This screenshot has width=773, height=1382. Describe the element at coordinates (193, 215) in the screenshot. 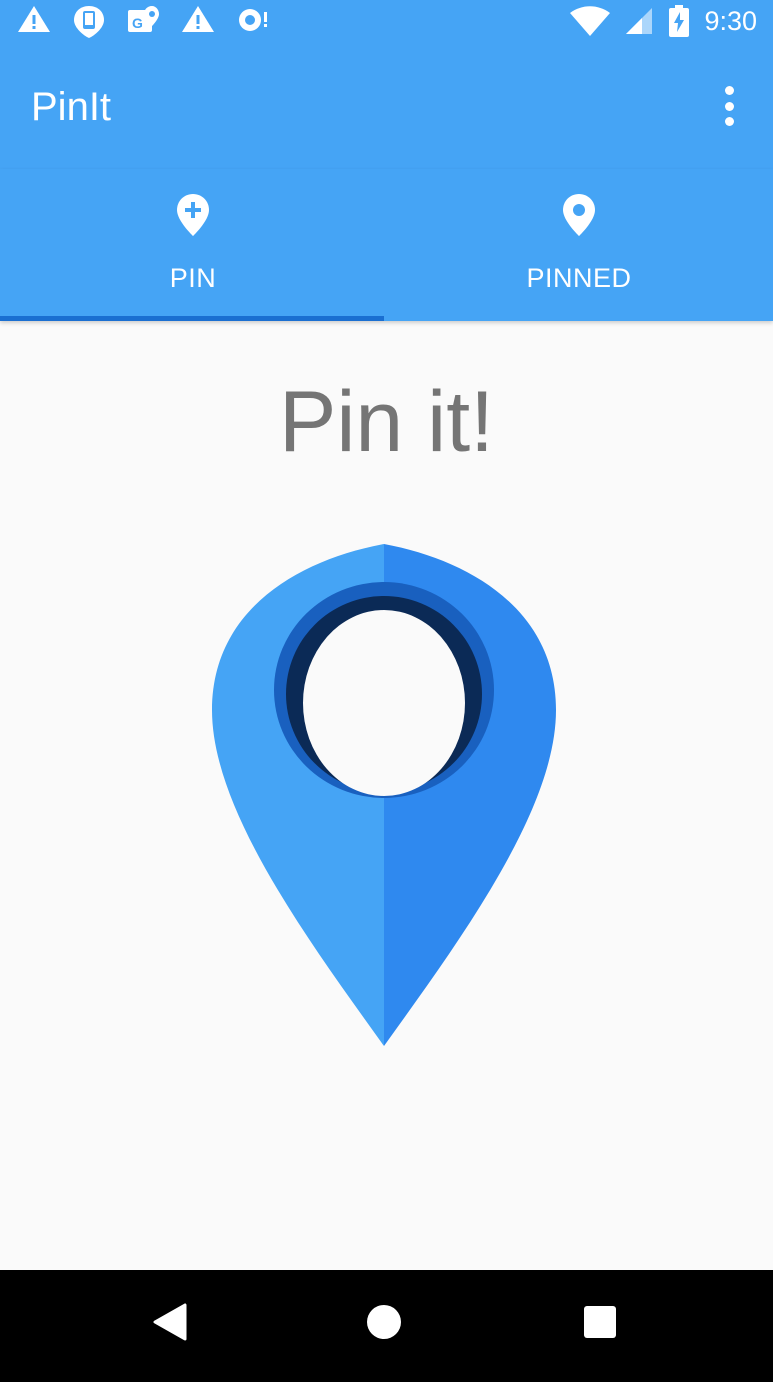

I see `add-location-icon` at that location.